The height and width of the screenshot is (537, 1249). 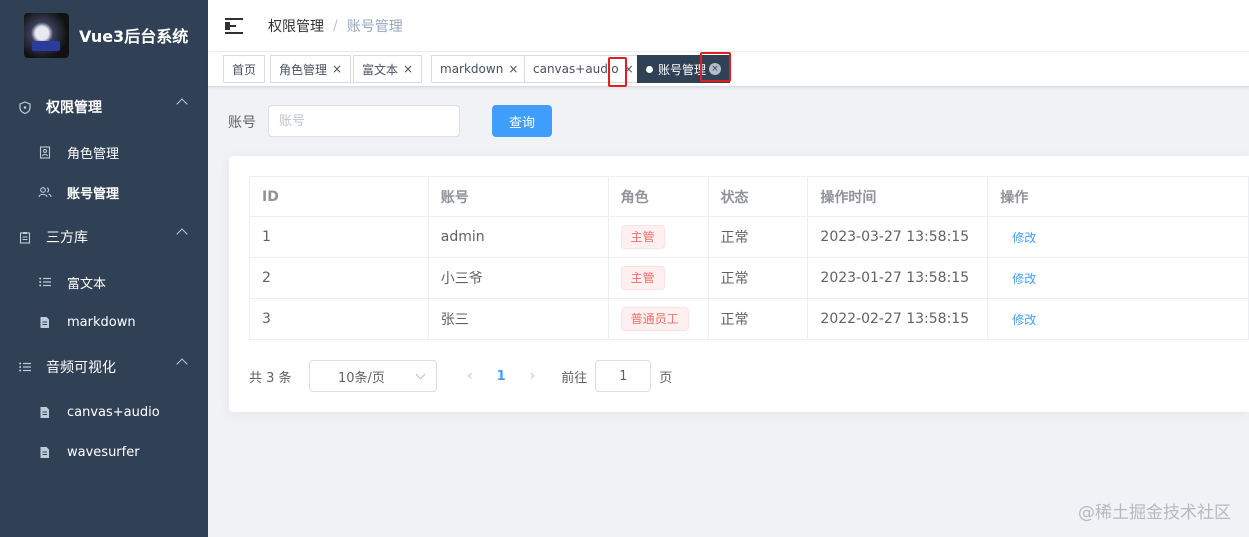 What do you see at coordinates (658, 196) in the screenshot?
I see `column-header-role: 角色` at bounding box center [658, 196].